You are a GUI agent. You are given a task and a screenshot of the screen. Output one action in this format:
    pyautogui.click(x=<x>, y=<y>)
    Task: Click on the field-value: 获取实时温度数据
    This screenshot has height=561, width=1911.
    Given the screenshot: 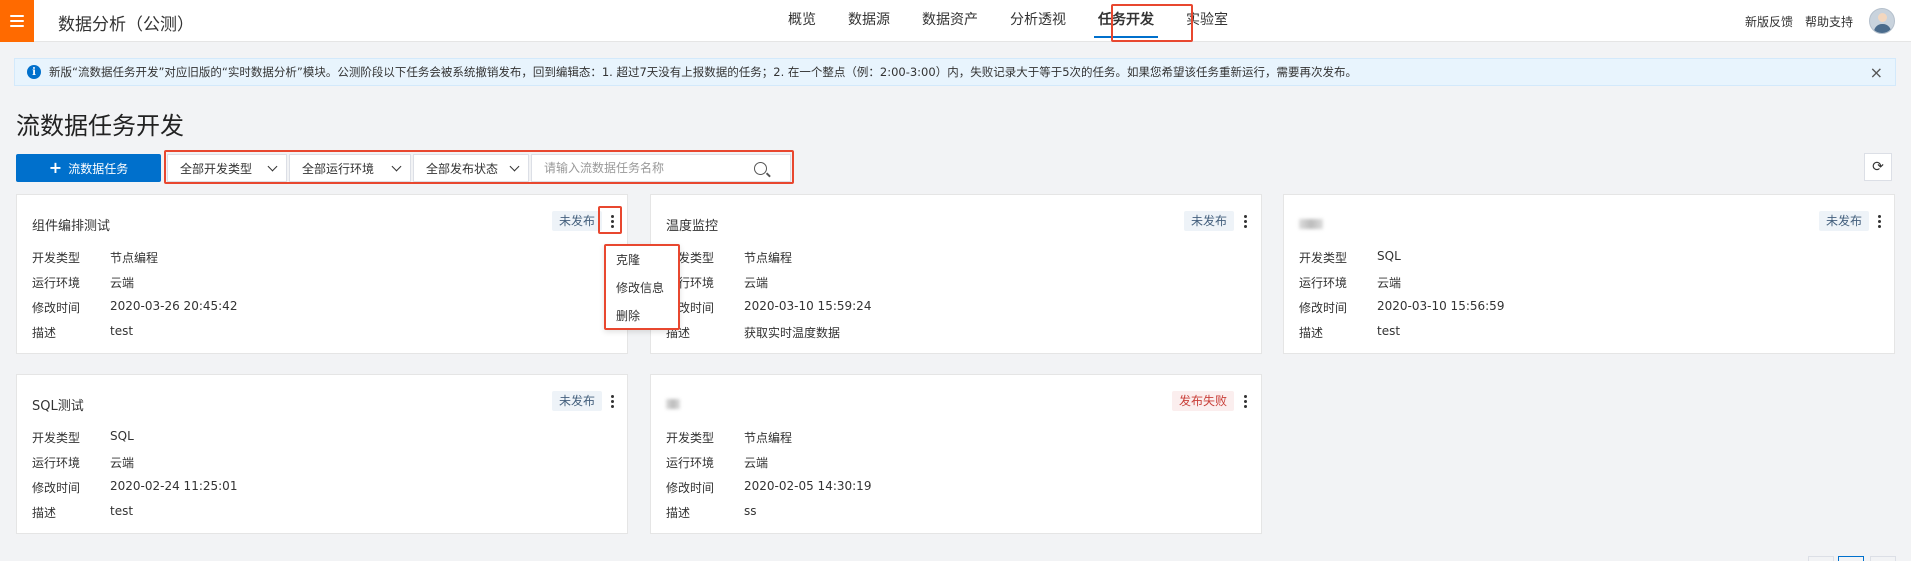 What is the action you would take?
    pyautogui.click(x=792, y=333)
    